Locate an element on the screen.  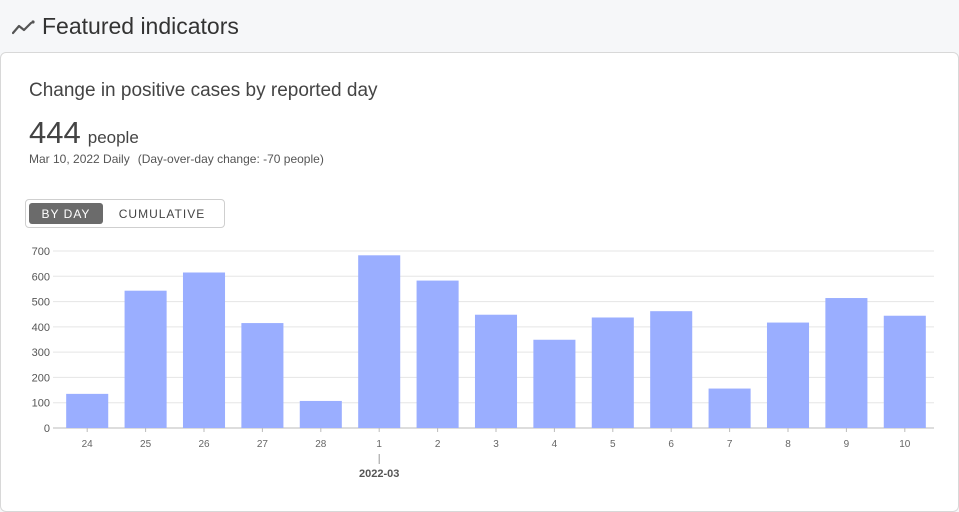
y-tick-label: 100 is located at coordinates (41, 404).